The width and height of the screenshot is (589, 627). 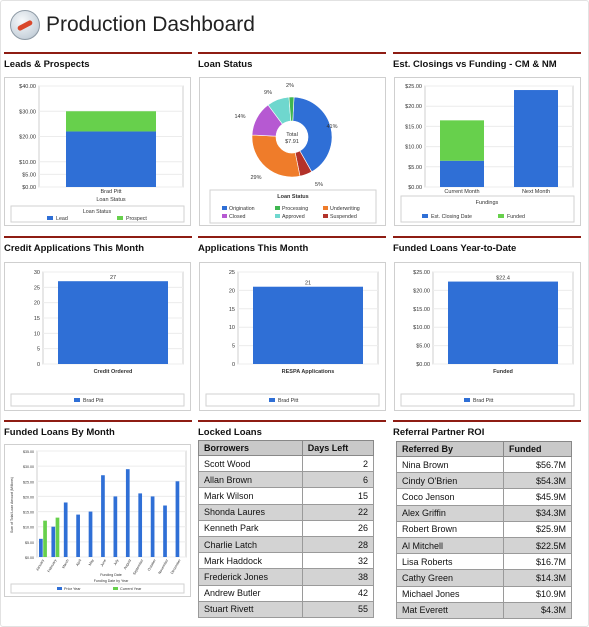 What do you see at coordinates (286, 512) in the screenshot?
I see `table-row: Shonda Laures 22` at bounding box center [286, 512].